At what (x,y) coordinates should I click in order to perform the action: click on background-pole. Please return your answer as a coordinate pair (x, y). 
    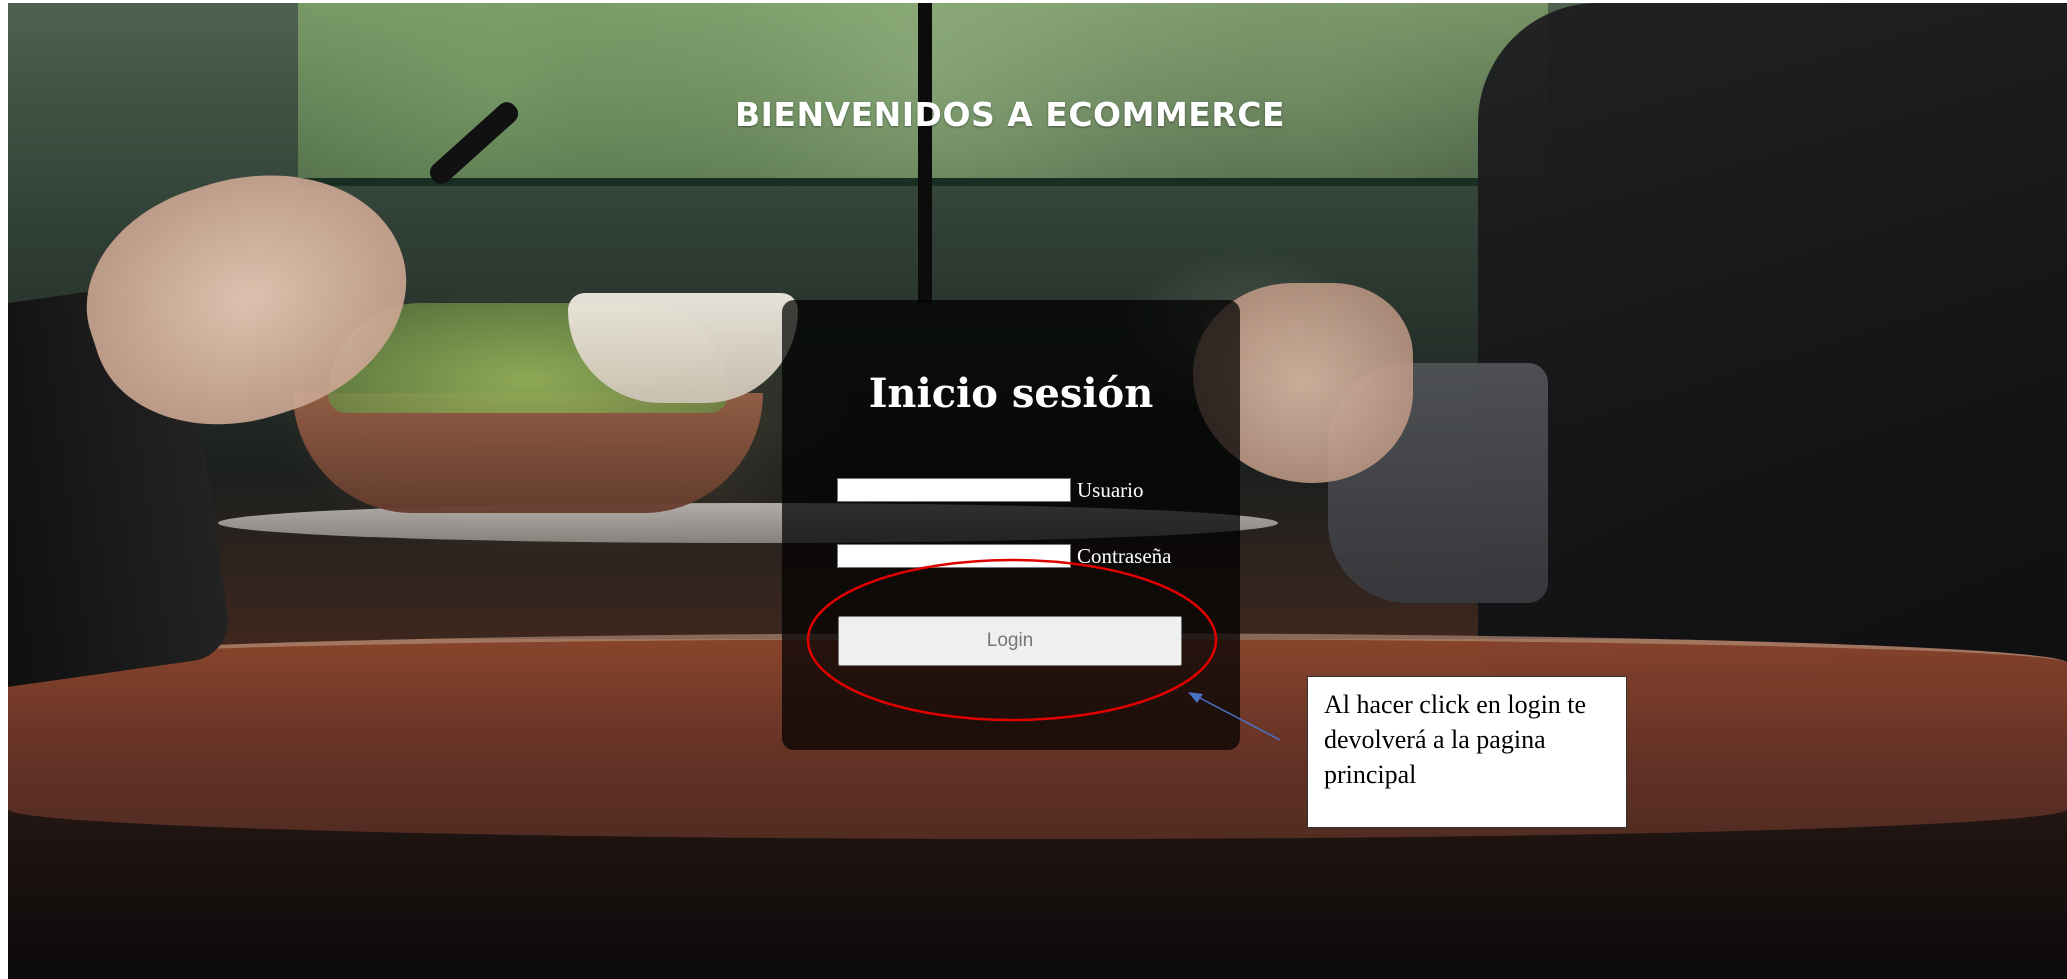
    Looking at the image, I should click on (925, 153).